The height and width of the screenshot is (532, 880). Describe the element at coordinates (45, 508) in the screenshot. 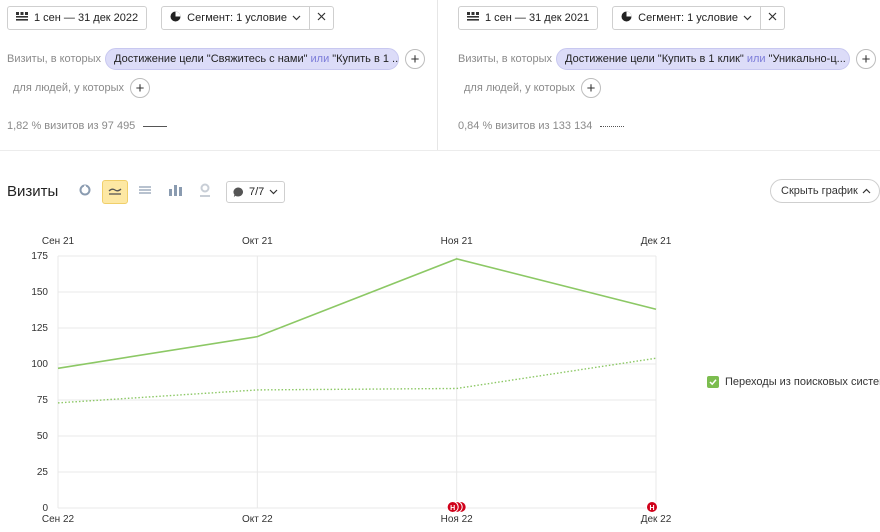

I see `y-tick-label: 0` at that location.